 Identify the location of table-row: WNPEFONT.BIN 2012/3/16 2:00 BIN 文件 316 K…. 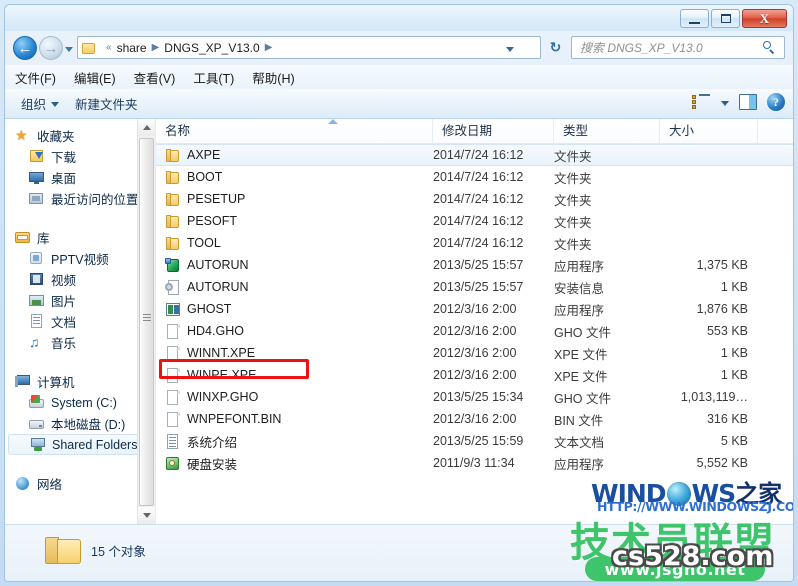
(474, 419).